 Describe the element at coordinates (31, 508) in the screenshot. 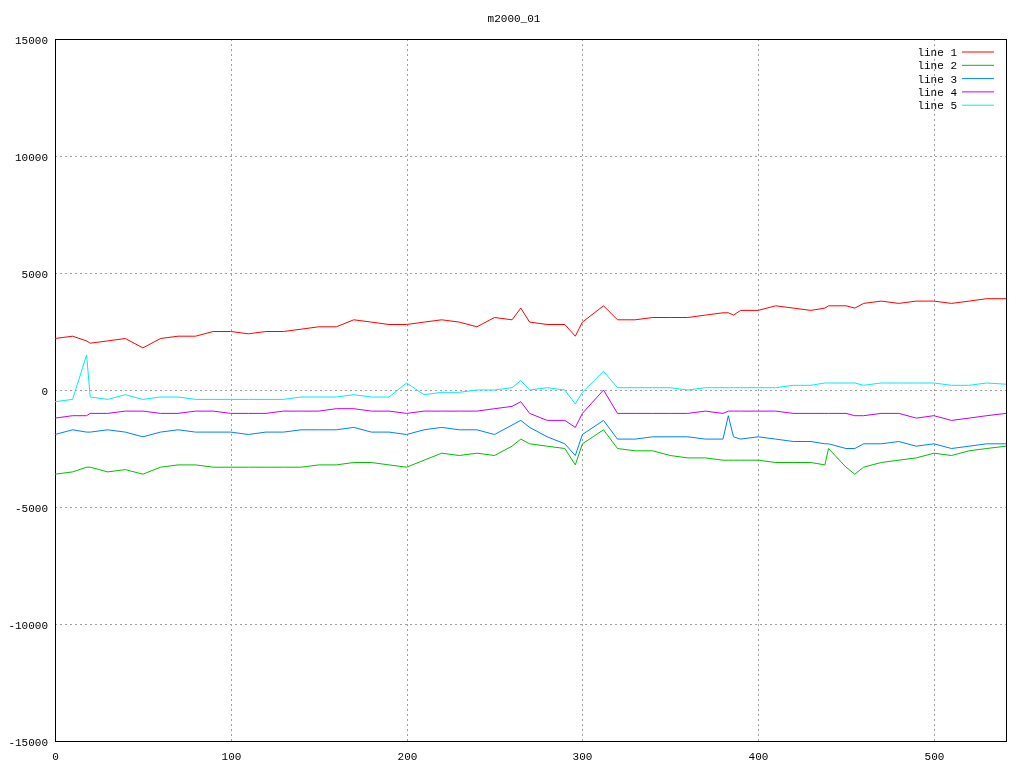

I see `axis-tick-label: -5000` at that location.